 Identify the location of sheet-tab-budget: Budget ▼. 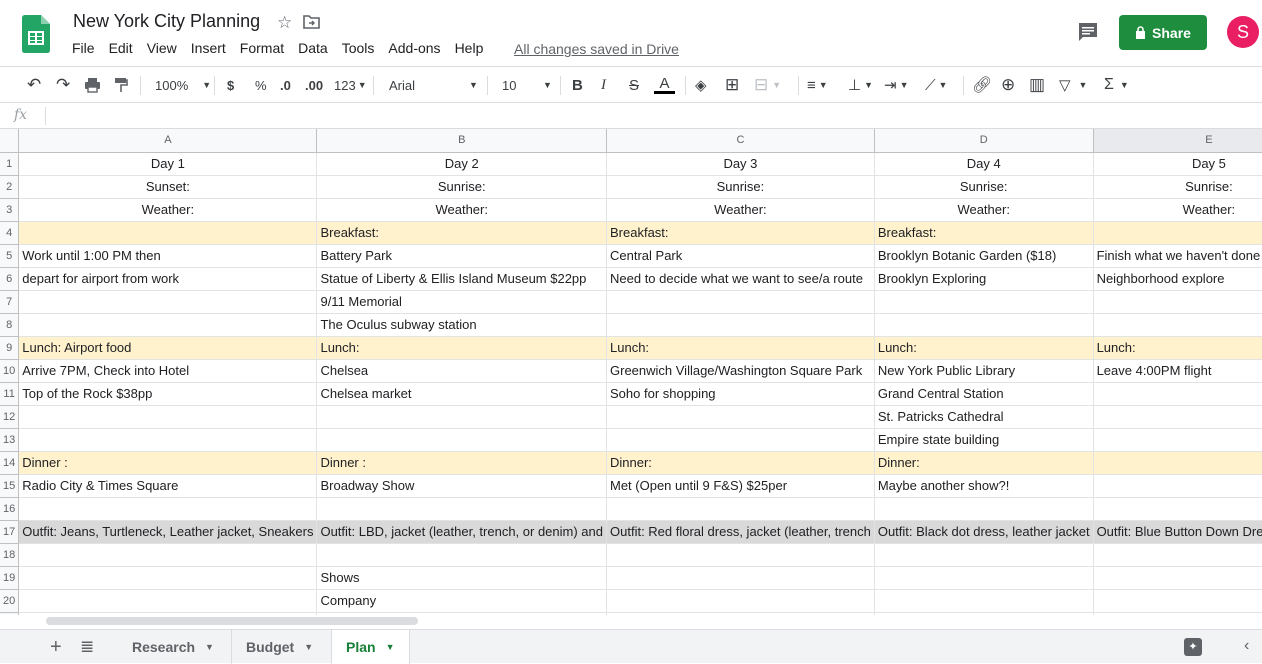
(282, 647).